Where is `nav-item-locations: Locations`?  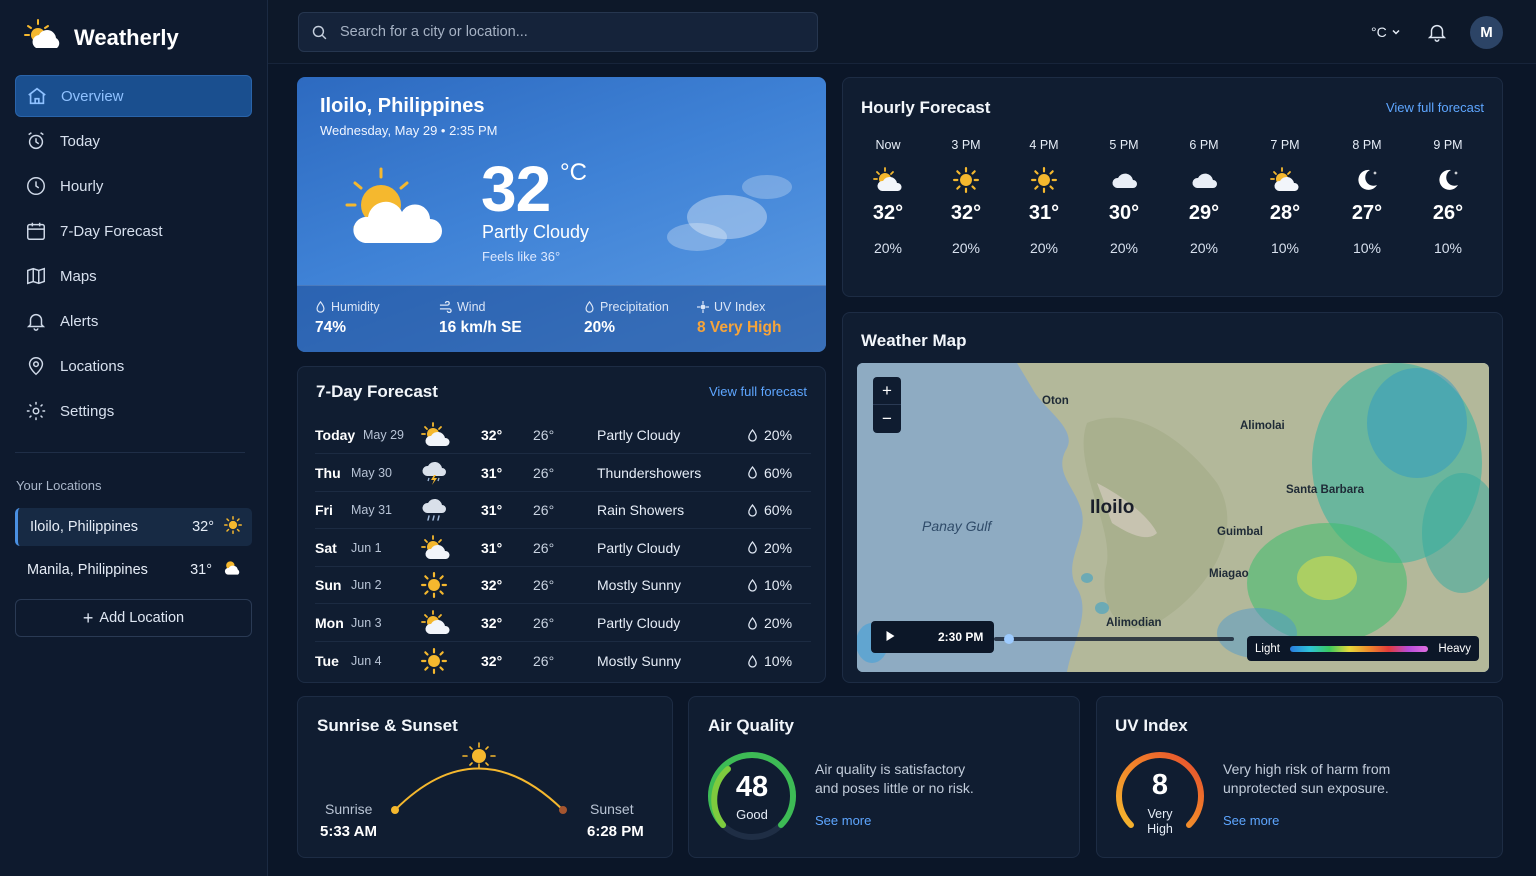
nav-item-locations: Locations is located at coordinates (133, 366).